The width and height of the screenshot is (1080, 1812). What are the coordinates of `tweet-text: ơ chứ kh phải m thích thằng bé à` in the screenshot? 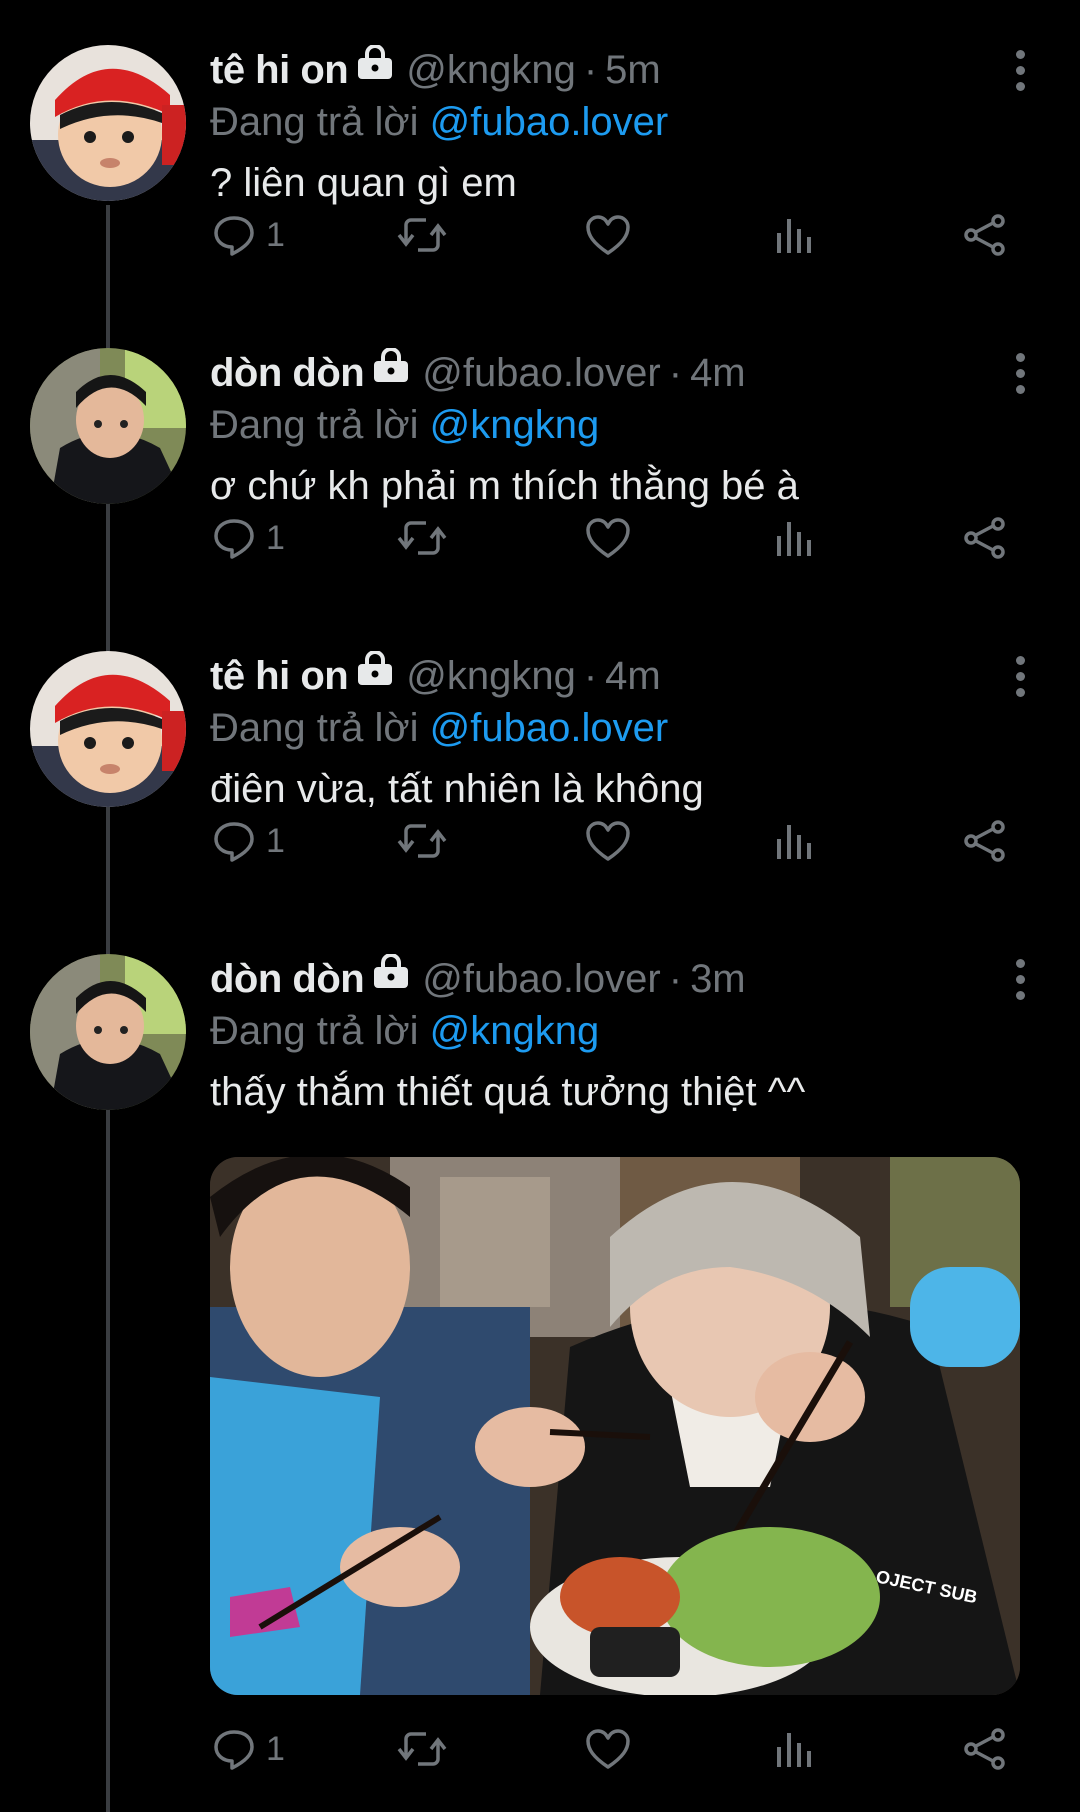 It's located at (504, 486).